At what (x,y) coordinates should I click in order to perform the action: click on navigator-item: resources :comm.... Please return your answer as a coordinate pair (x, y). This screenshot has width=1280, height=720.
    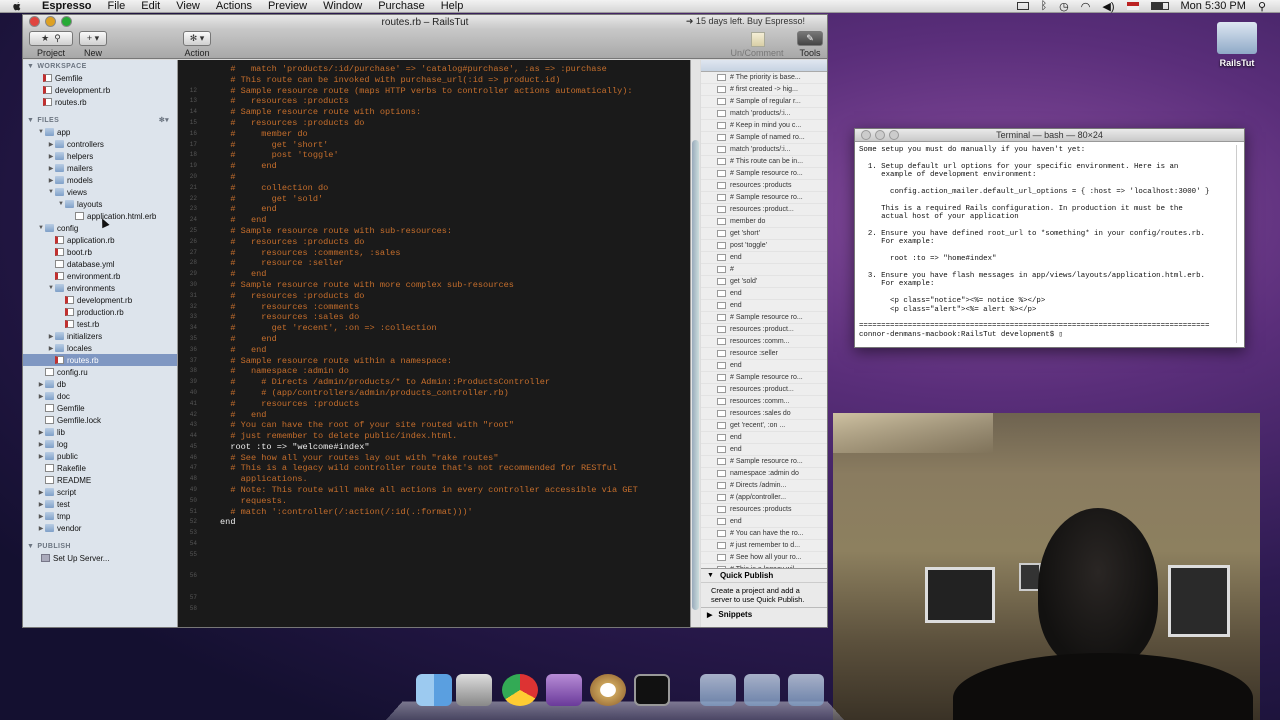
    Looking at the image, I should click on (764, 342).